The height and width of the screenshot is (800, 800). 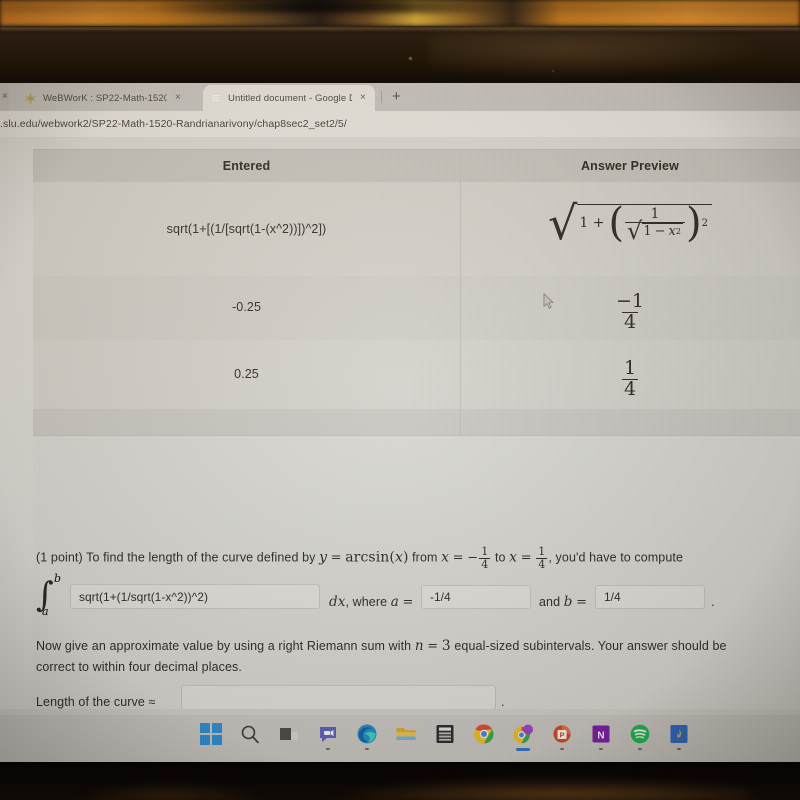 I want to click on search-icon, so click(x=250, y=734).